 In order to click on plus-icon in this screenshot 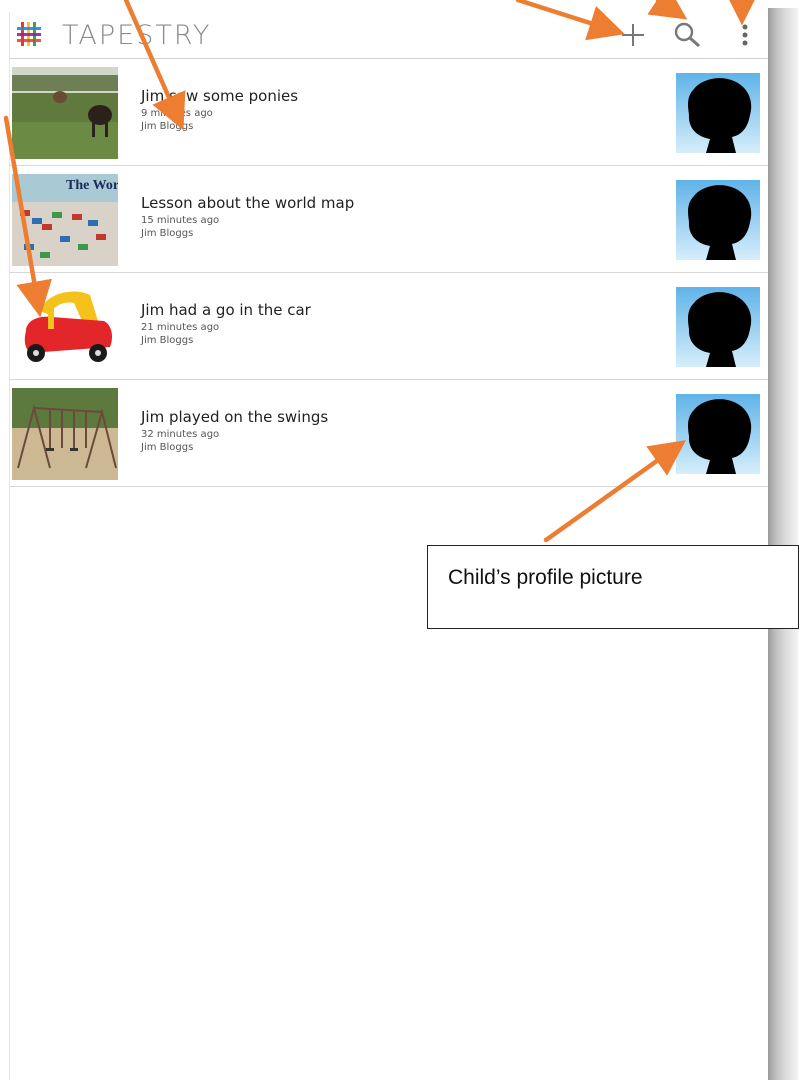, I will do `click(633, 35)`.